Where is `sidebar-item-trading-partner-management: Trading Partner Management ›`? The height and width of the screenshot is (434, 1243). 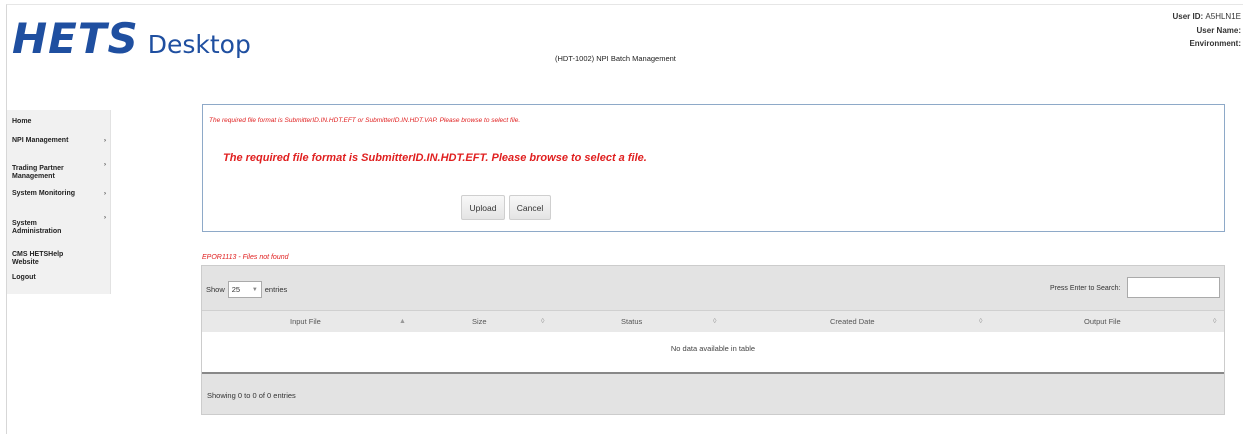
sidebar-item-trading-partner-management: Trading Partner Management › is located at coordinates (60, 173).